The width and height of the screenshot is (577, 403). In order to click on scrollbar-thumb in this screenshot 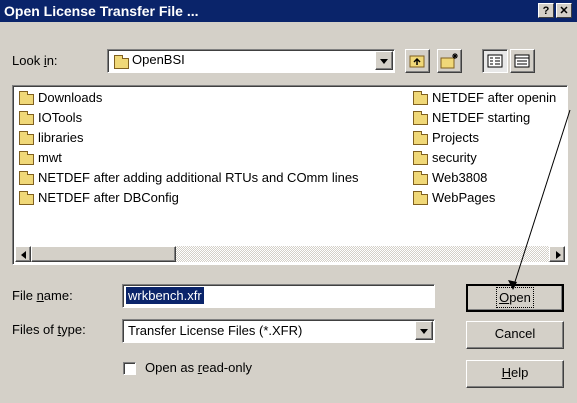, I will do `click(103, 254)`.